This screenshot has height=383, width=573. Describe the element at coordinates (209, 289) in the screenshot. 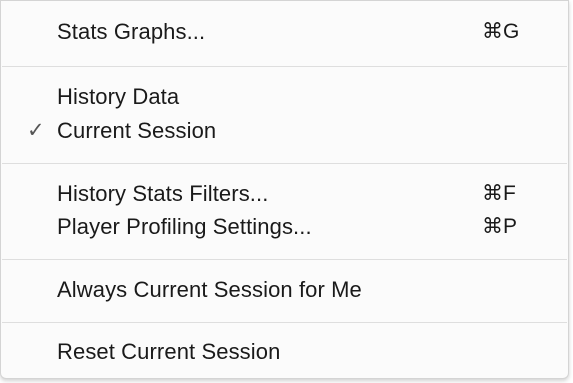

I see `menu-item-label: Always Current Session for Me` at that location.